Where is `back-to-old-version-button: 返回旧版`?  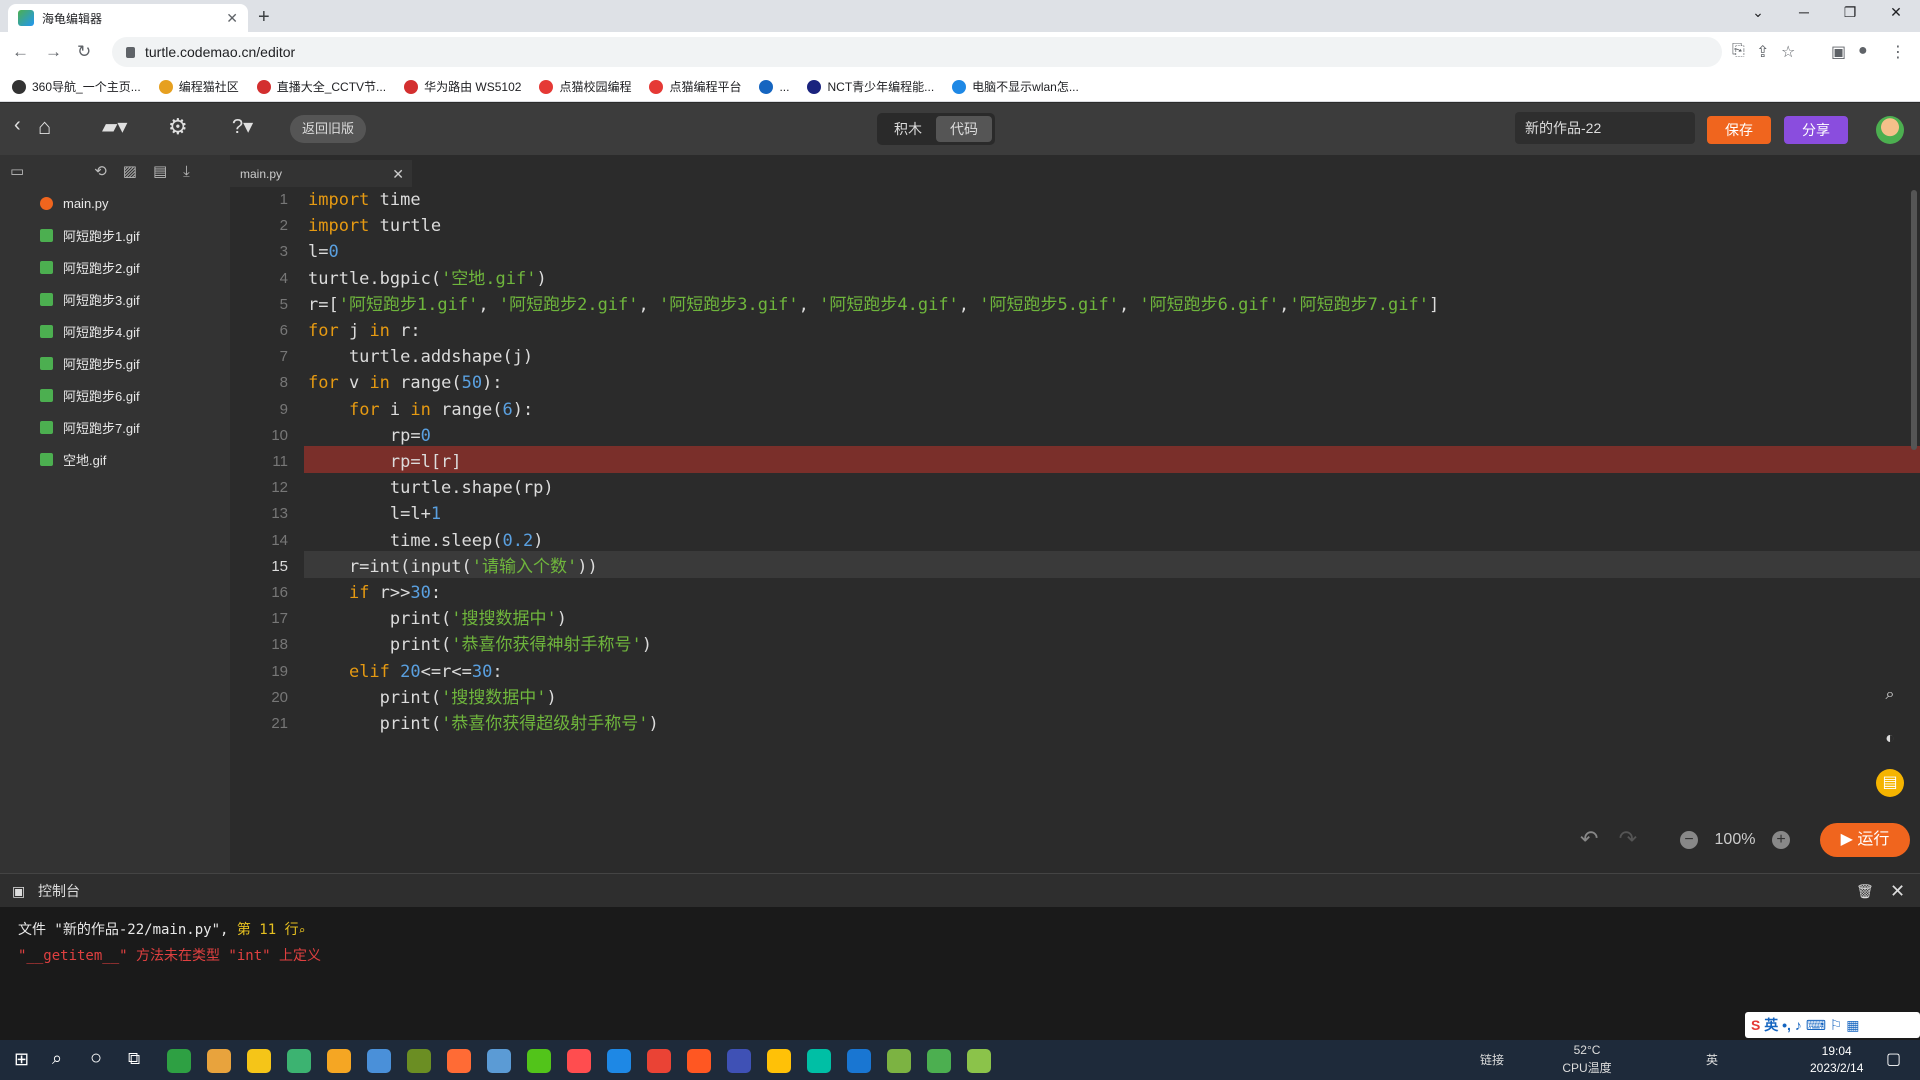 back-to-old-version-button: 返回旧版 is located at coordinates (328, 129).